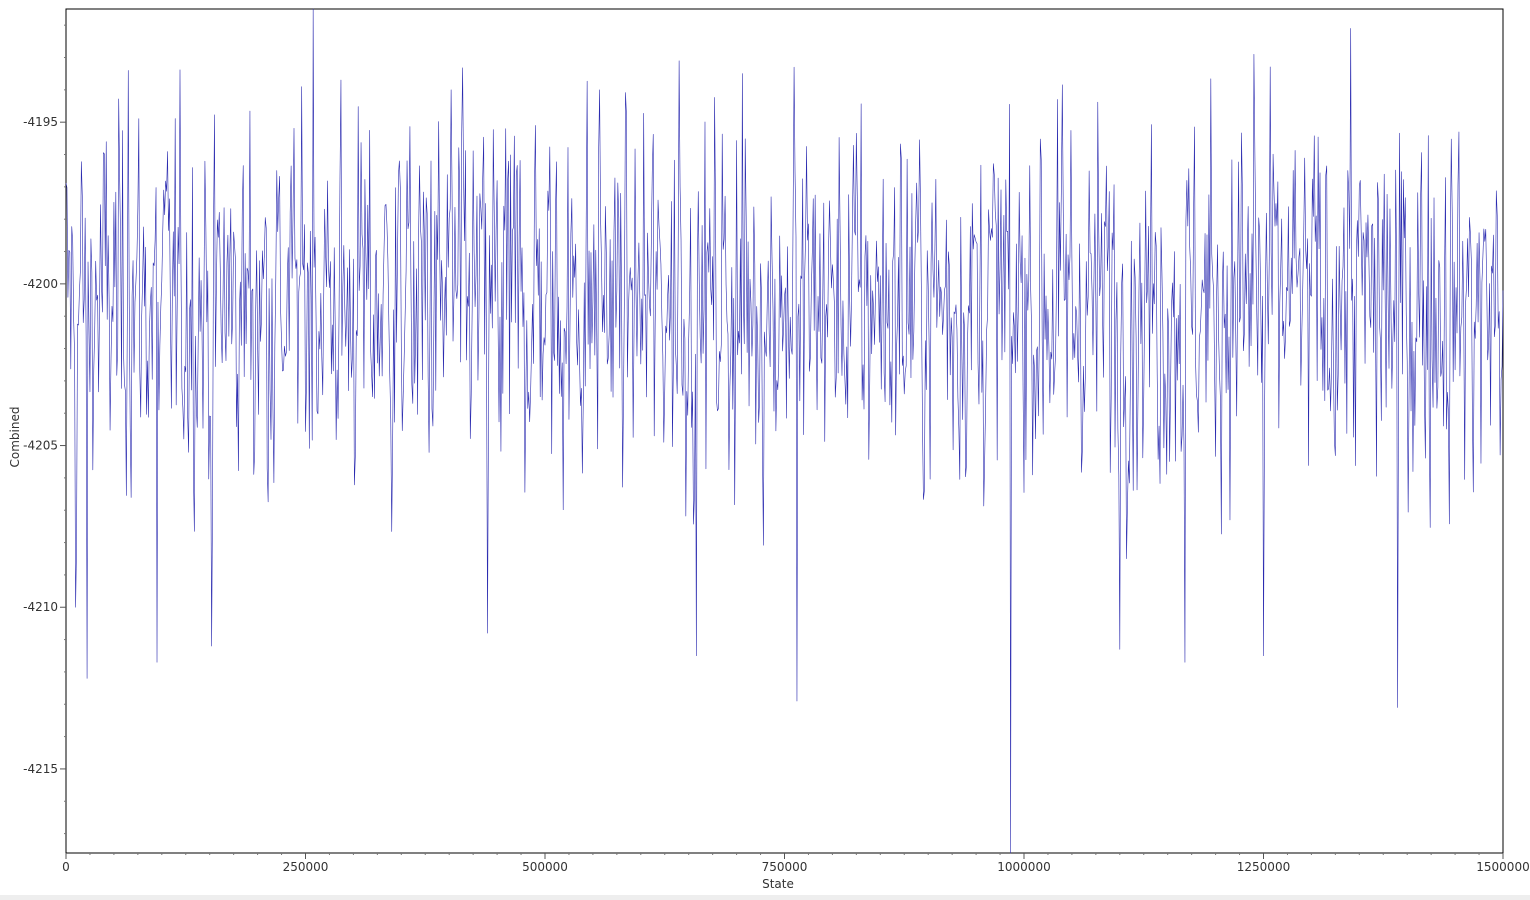 Image resolution: width=1530 pixels, height=900 pixels. What do you see at coordinates (44, 429) in the screenshot?
I see `y-axis: -4195 -4200 -4205 -4210 -4215` at bounding box center [44, 429].